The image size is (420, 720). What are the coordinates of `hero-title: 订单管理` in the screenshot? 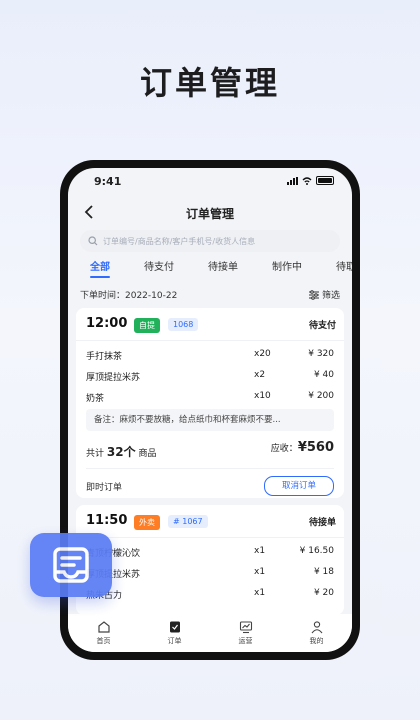 It's located at (209, 83).